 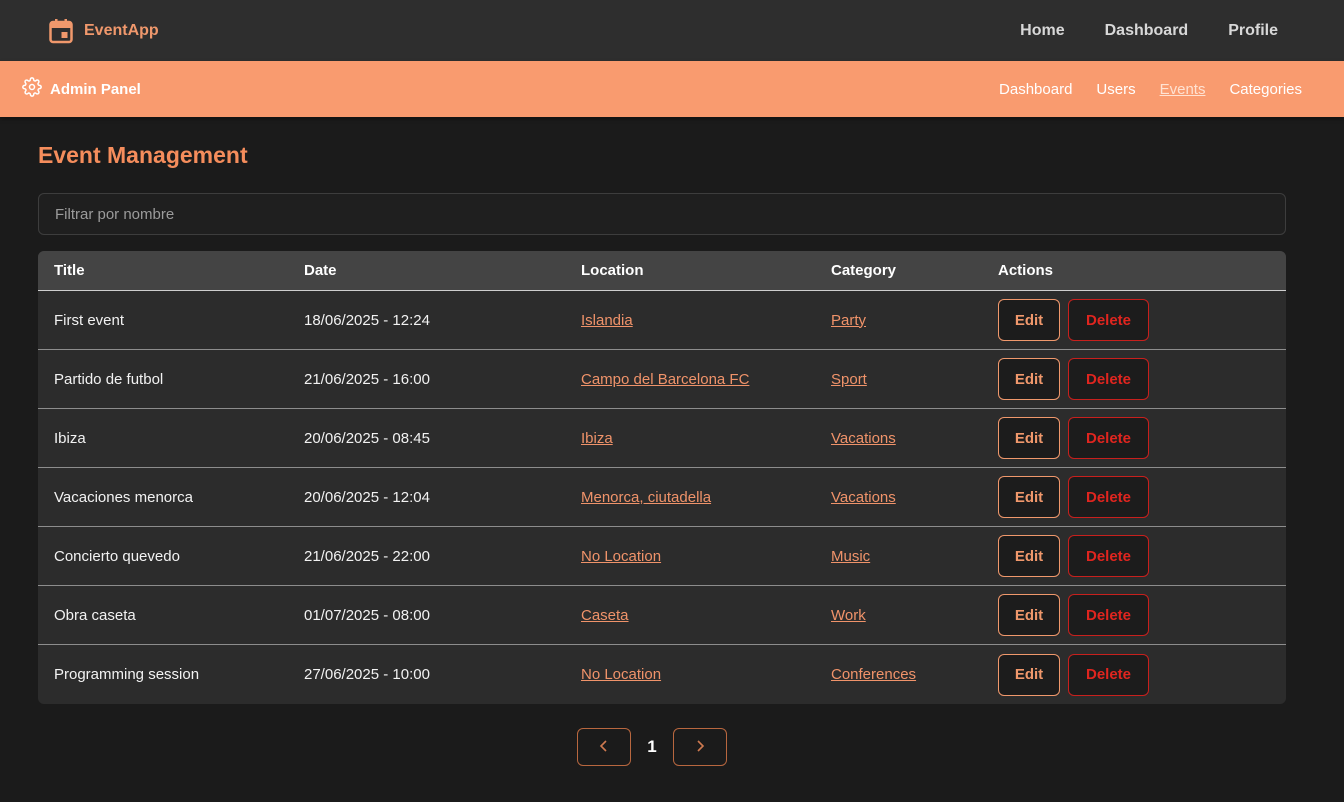 What do you see at coordinates (121, 30) in the screenshot?
I see `brand-name: EventApp` at bounding box center [121, 30].